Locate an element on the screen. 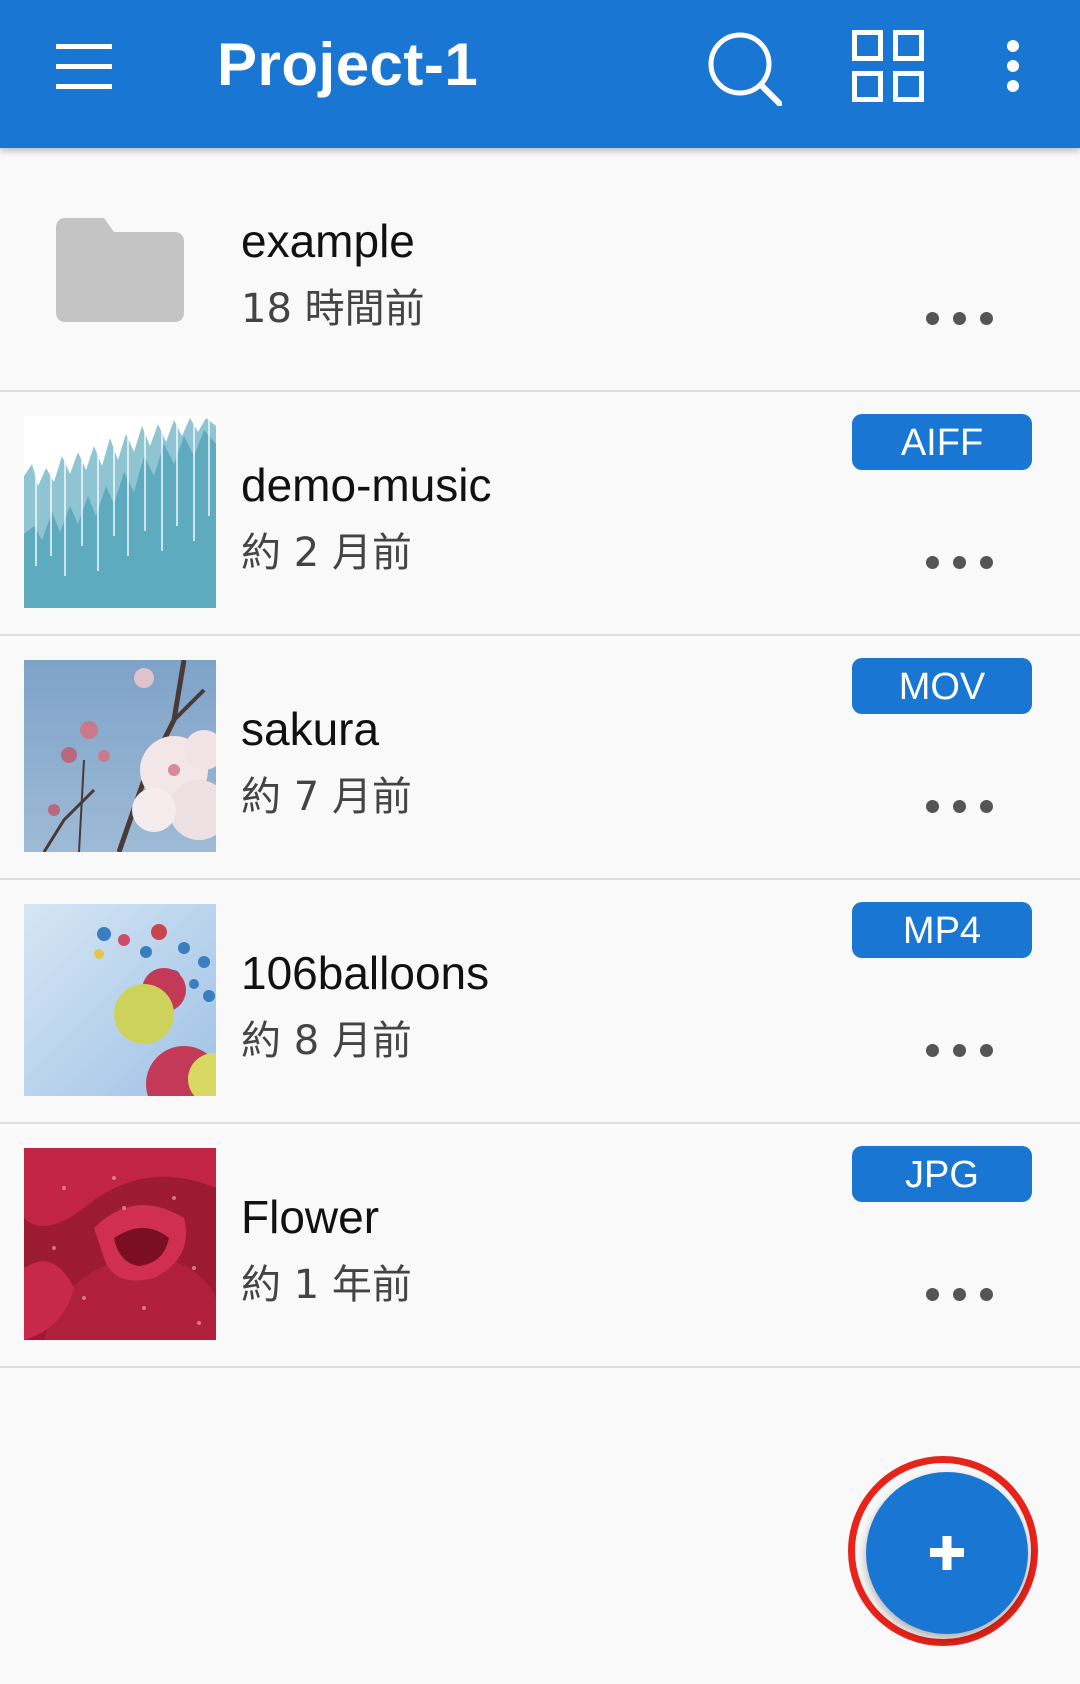 This screenshot has width=1080, height=1684. balloons-thumbnail is located at coordinates (120, 1000).